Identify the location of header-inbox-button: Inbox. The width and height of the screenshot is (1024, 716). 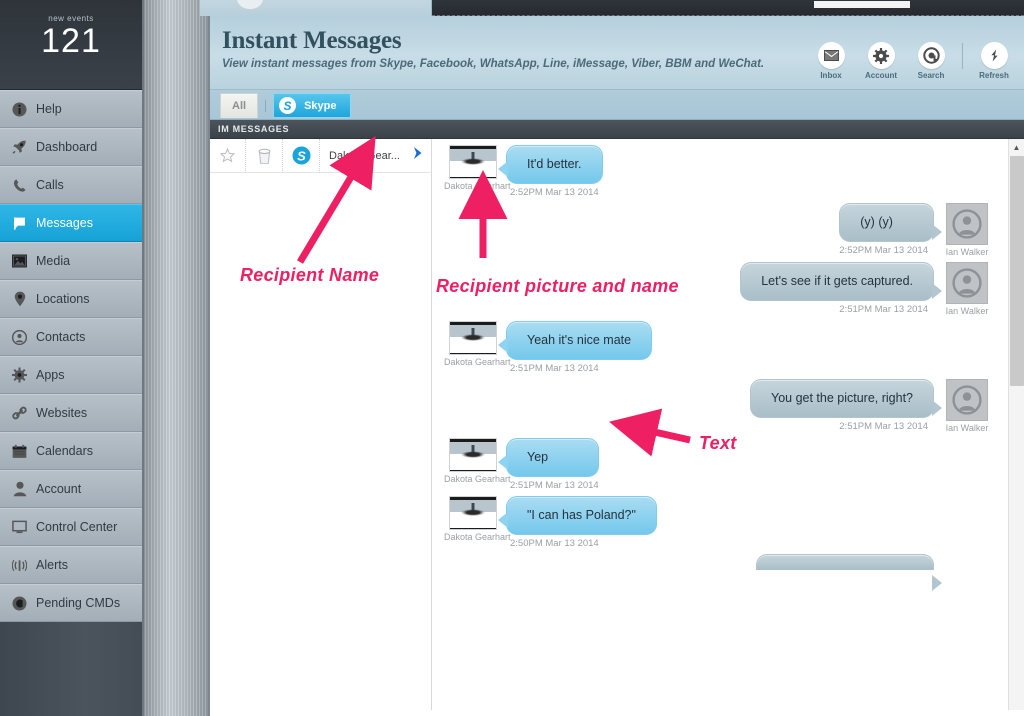
(831, 61).